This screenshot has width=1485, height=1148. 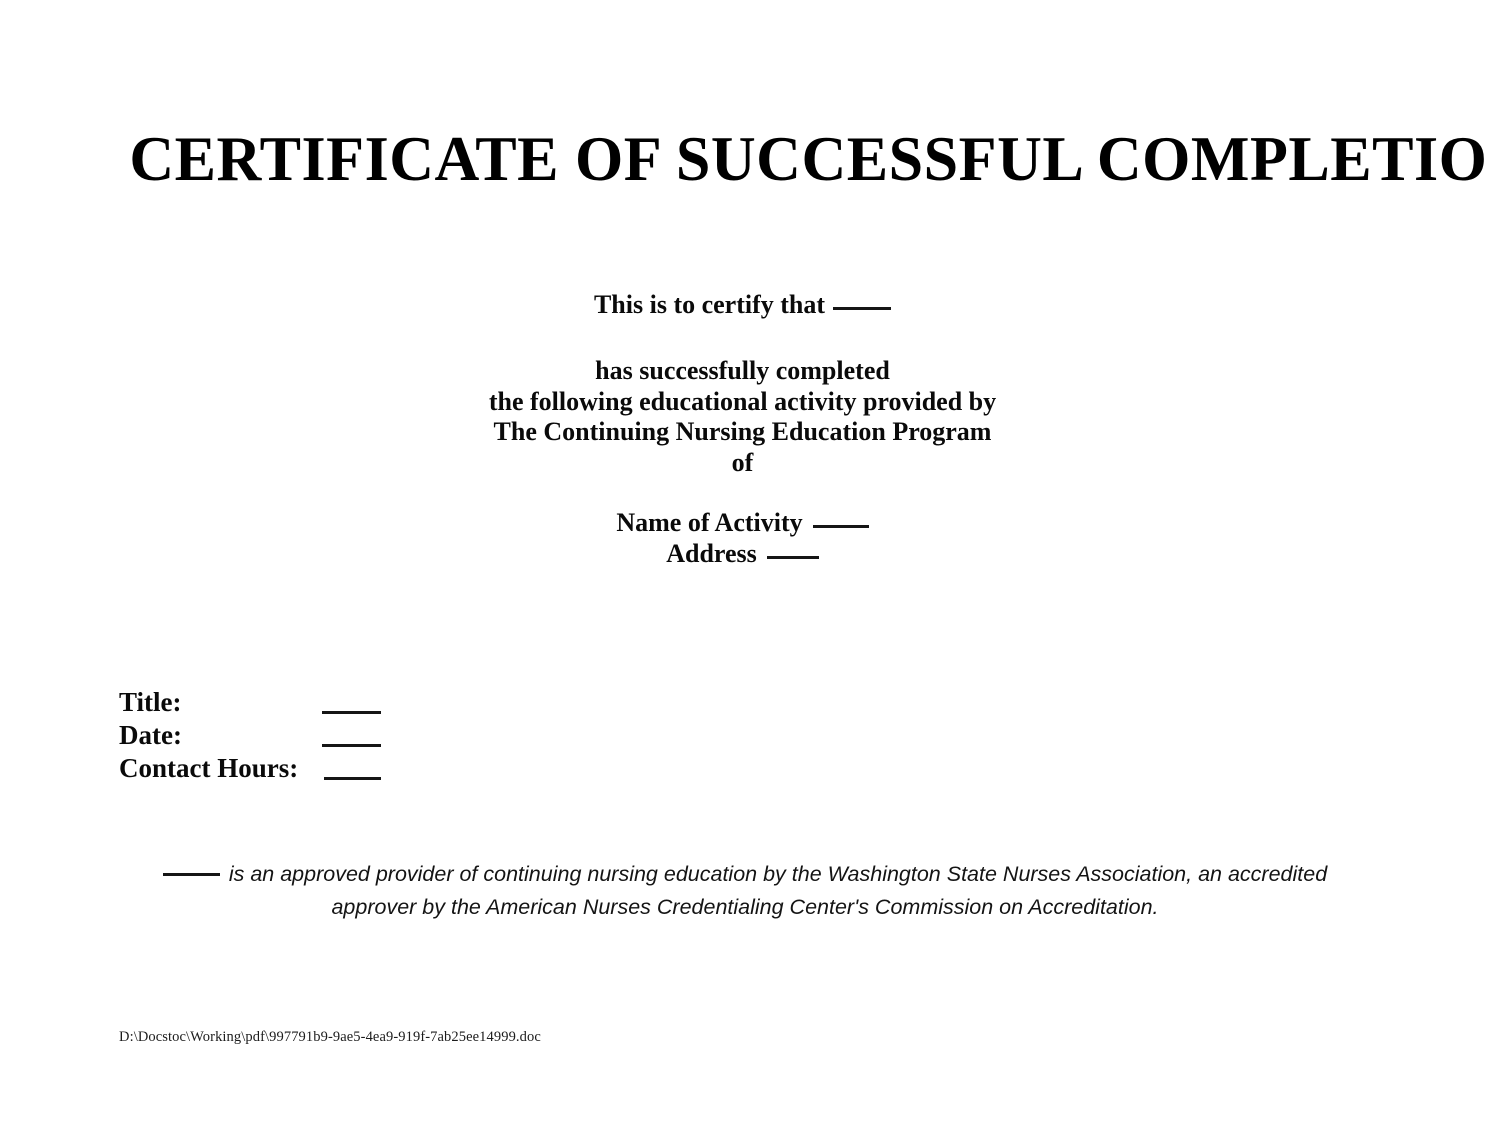 What do you see at coordinates (709, 522) in the screenshot?
I see `activity-name-label: Name of Activity` at bounding box center [709, 522].